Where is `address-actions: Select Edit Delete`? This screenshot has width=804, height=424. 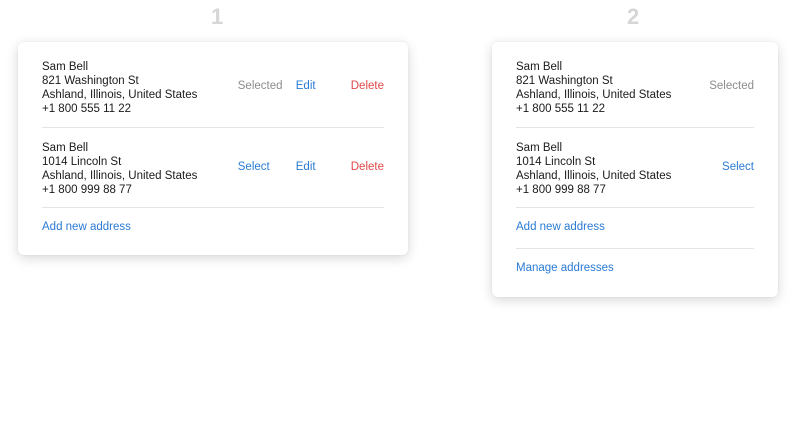 address-actions: Select Edit Delete is located at coordinates (311, 167).